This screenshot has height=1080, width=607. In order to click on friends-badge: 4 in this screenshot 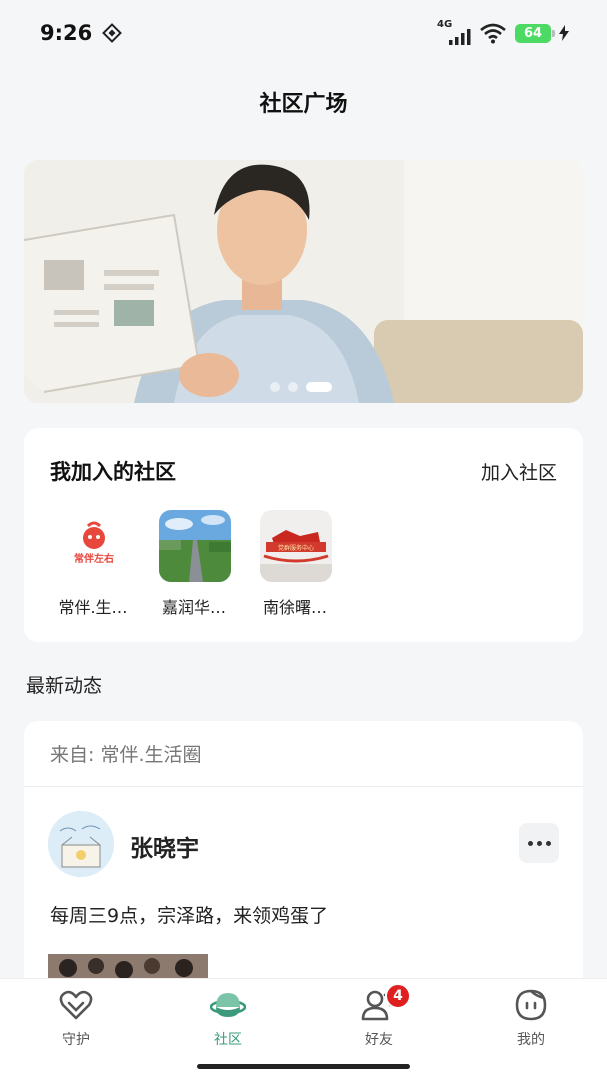, I will do `click(398, 996)`.